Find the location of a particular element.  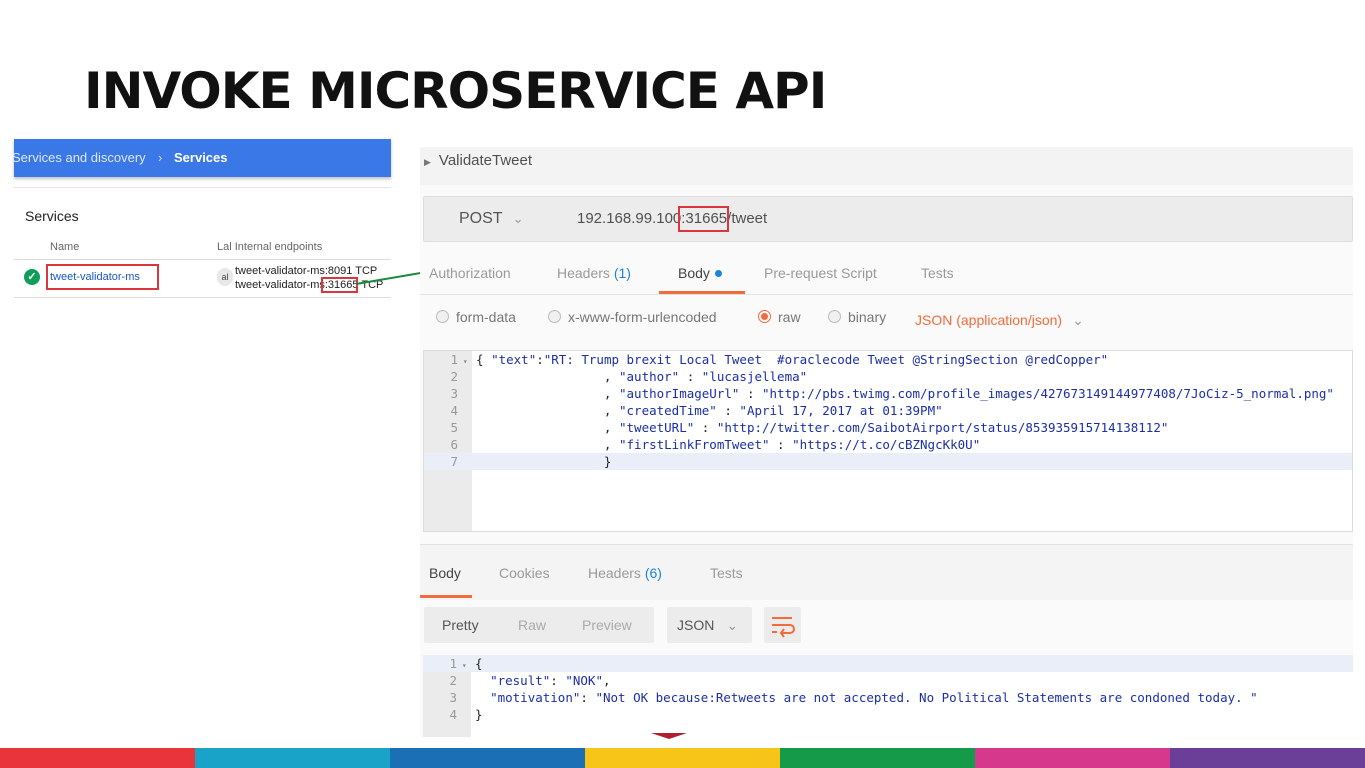

response-body-line: 2 "result": "NOK", is located at coordinates (888, 680).